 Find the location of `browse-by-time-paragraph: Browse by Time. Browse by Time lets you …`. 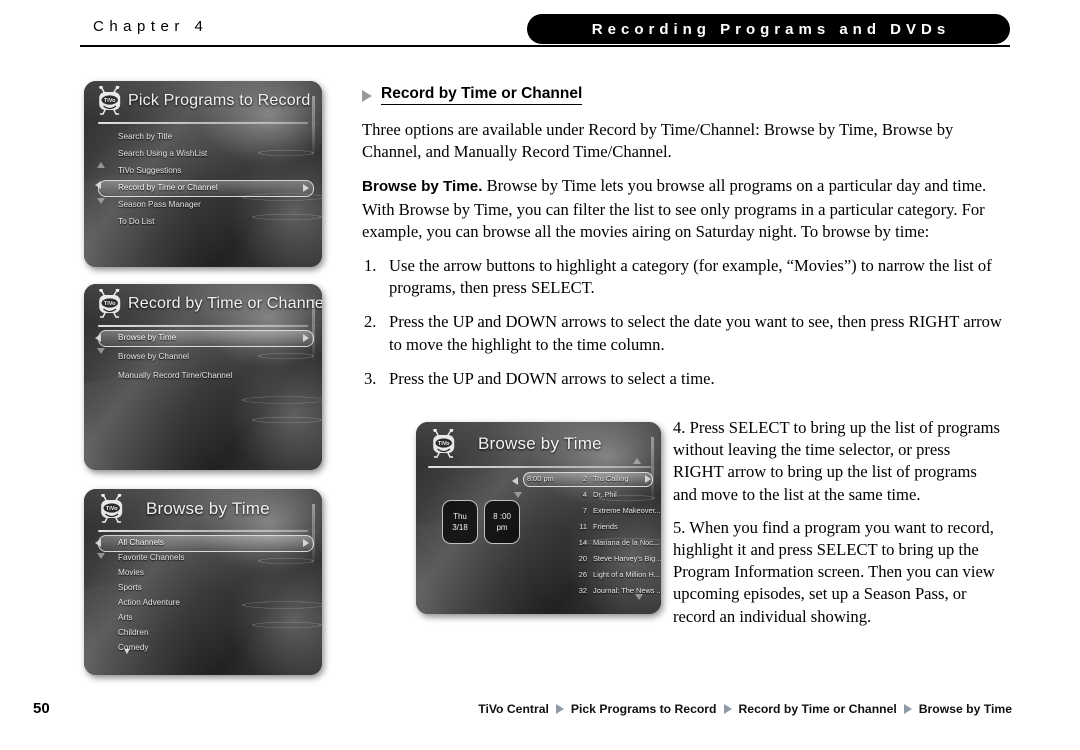

browse-by-time-paragraph: Browse by Time. Browse by Time lets you … is located at coordinates (682, 209).